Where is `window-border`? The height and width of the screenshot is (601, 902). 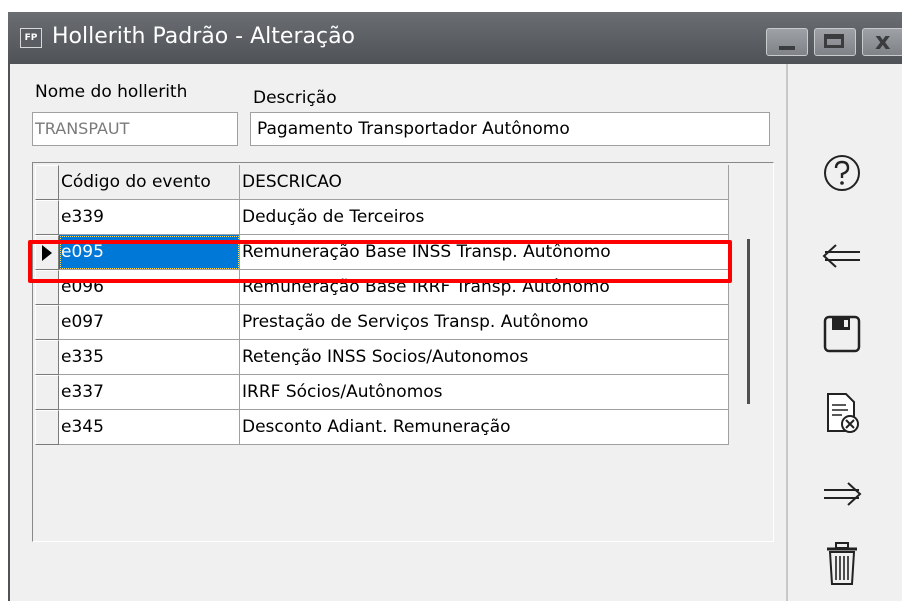 window-border is located at coordinates (9, 306).